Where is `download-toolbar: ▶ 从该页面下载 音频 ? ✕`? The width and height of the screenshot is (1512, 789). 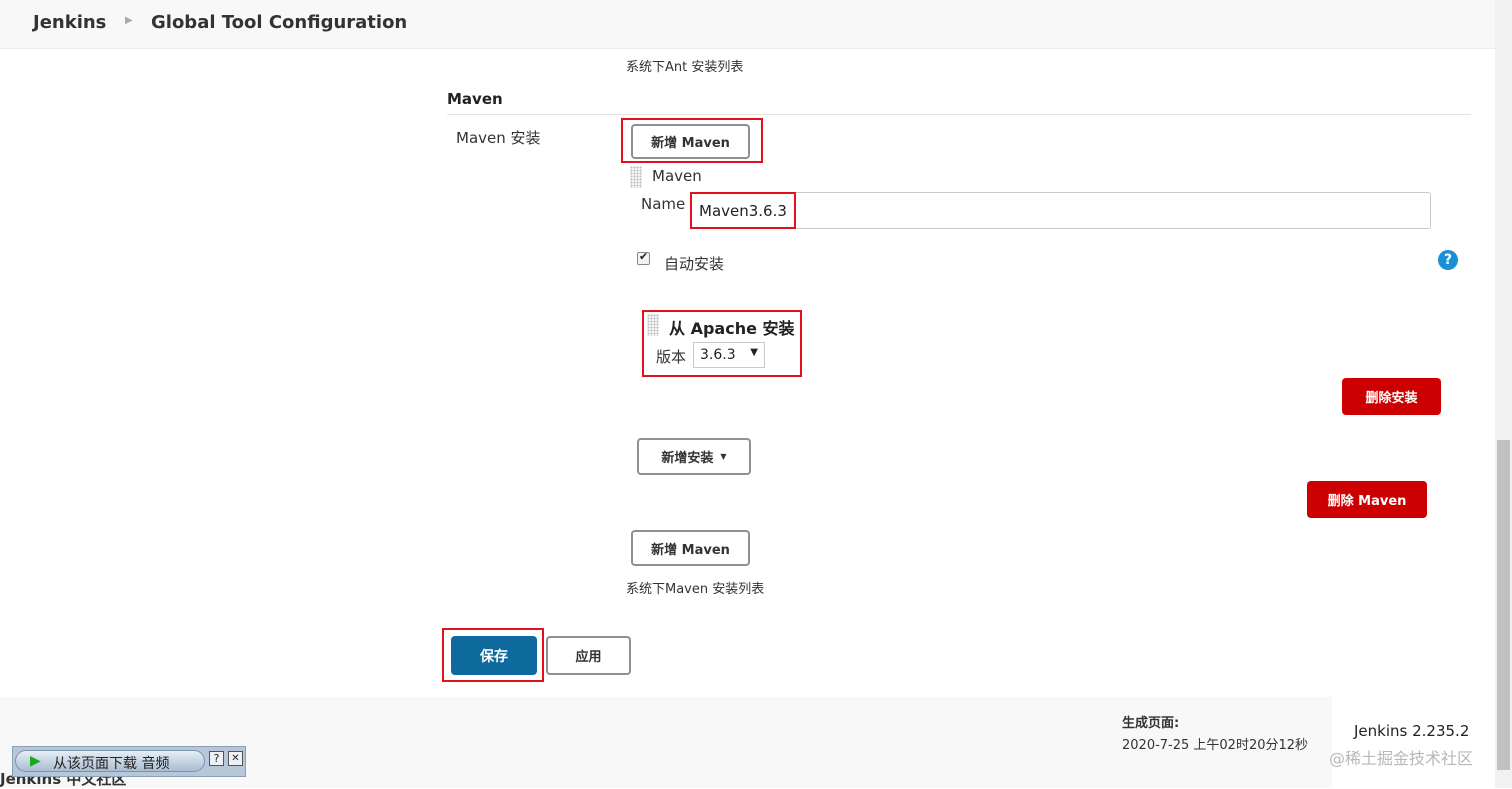 download-toolbar: ▶ 从该页面下载 音频 ? ✕ is located at coordinates (129, 761).